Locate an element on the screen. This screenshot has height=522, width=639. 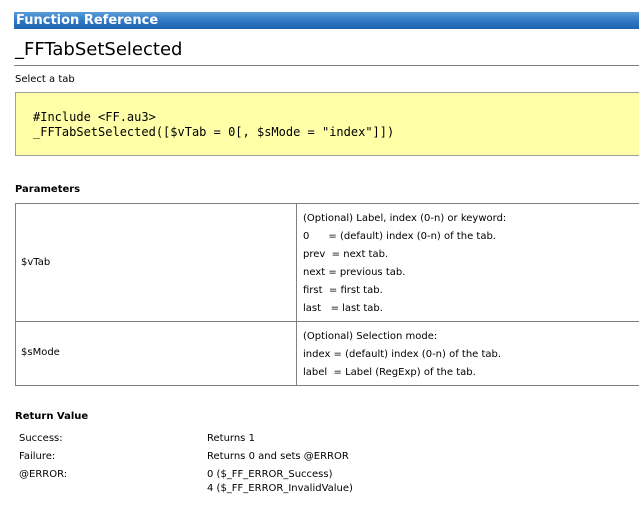
parameters-heading: Parameters is located at coordinates (48, 189).